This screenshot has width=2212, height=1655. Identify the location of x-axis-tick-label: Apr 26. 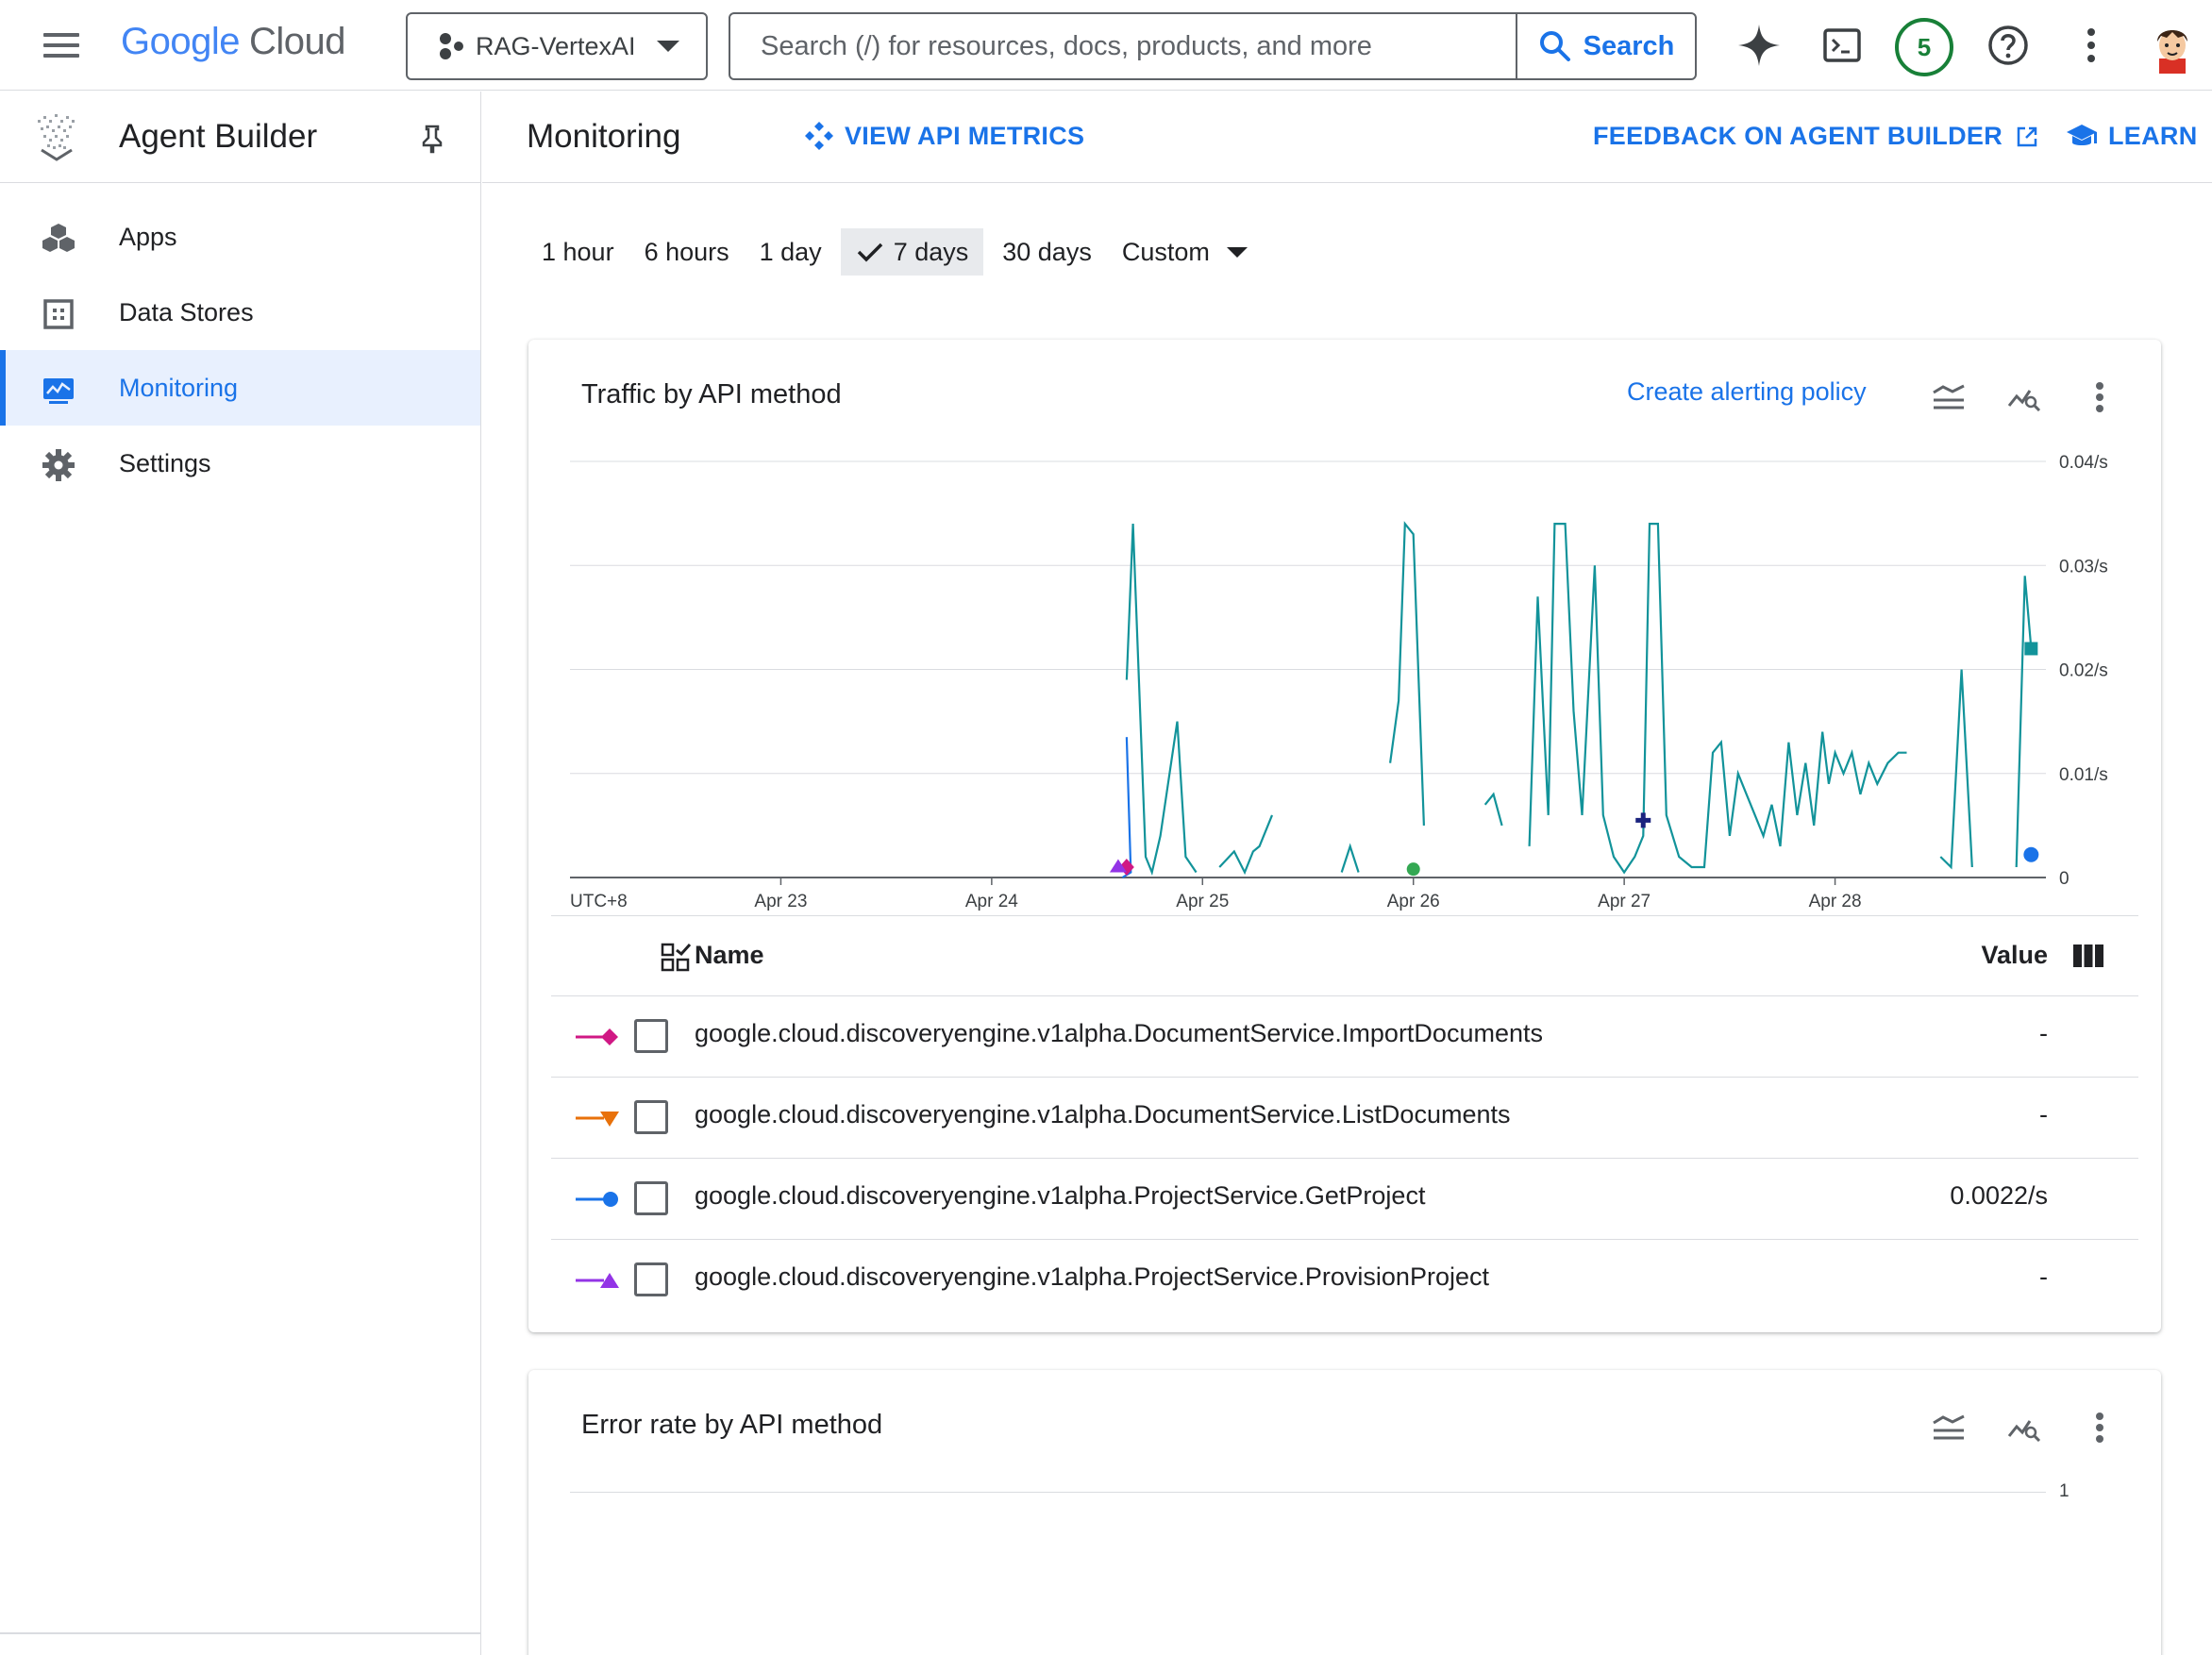
(1414, 902).